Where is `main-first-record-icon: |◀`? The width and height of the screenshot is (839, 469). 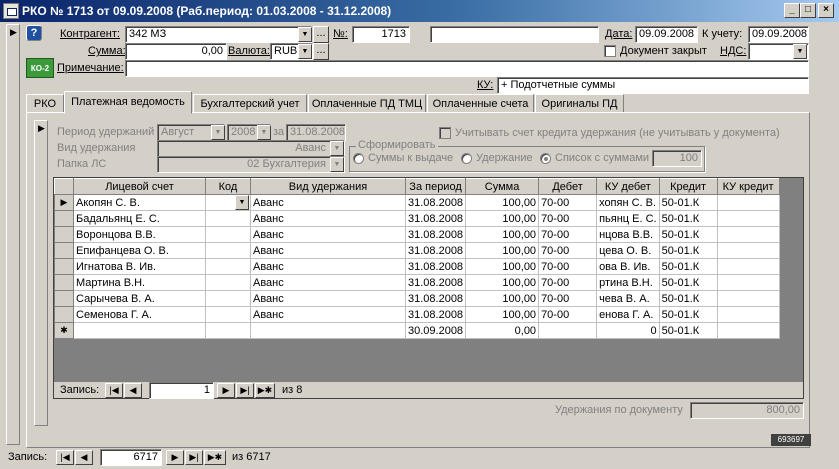 main-first-record-icon: |◀ is located at coordinates (65, 457).